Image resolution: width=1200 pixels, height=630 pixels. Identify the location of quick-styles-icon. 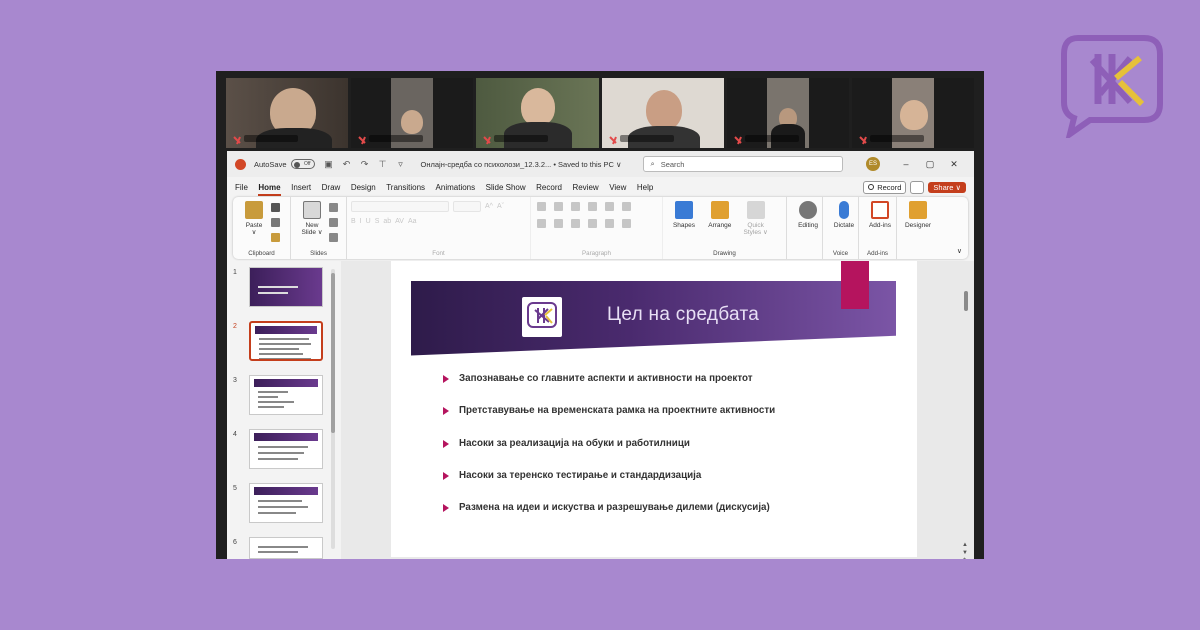
(755, 210).